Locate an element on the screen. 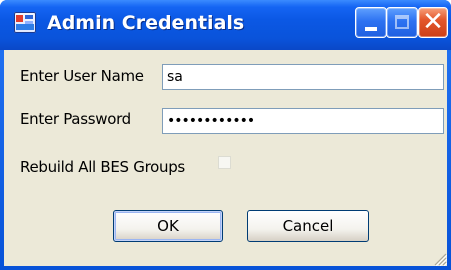 The width and height of the screenshot is (451, 270). resize-grip-icon is located at coordinates (439, 258).